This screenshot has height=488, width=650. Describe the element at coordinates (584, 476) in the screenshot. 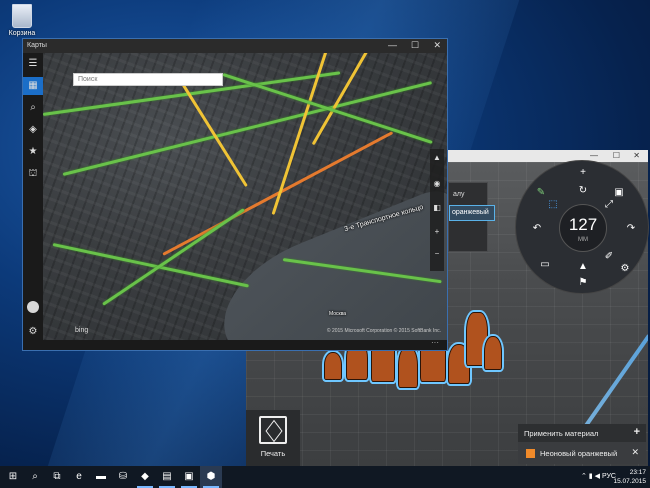

I see `chevron-up-icon: ⌃` at that location.